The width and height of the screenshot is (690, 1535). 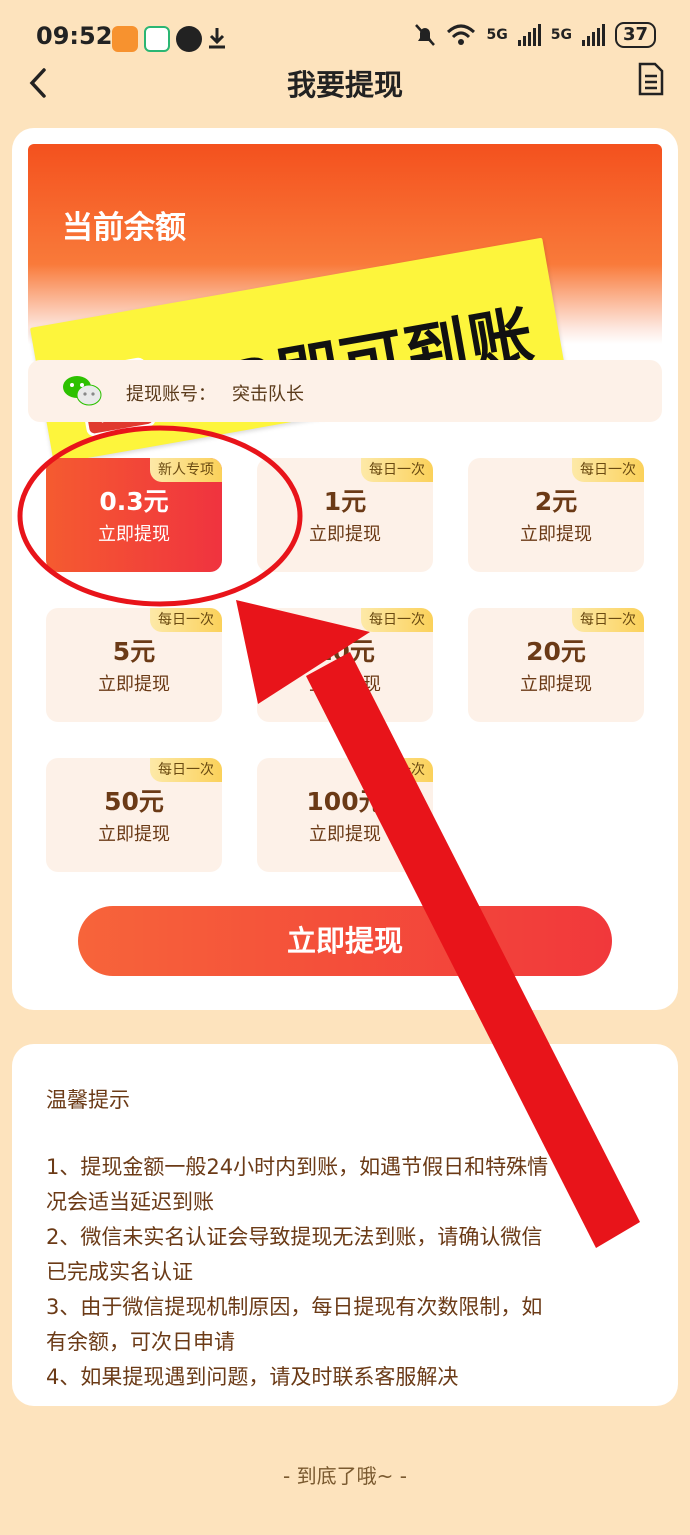 I want to click on amount-option-0.3: 新人专项 0.3元 立即提现, so click(x=134, y=515).